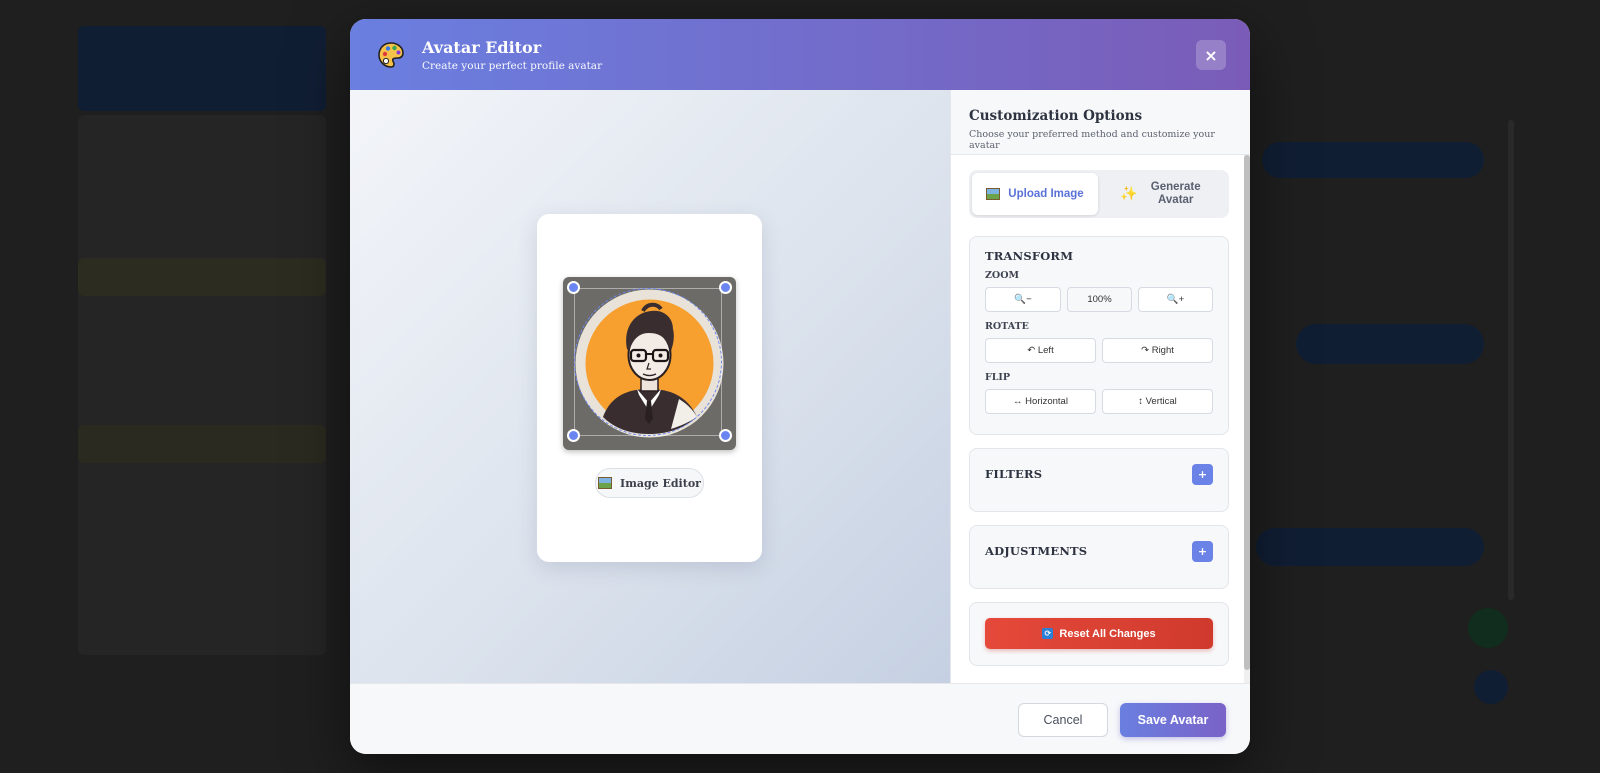 This screenshot has height=773, width=1600. Describe the element at coordinates (725, 287) in the screenshot. I see `crop-handle-top-right` at that location.